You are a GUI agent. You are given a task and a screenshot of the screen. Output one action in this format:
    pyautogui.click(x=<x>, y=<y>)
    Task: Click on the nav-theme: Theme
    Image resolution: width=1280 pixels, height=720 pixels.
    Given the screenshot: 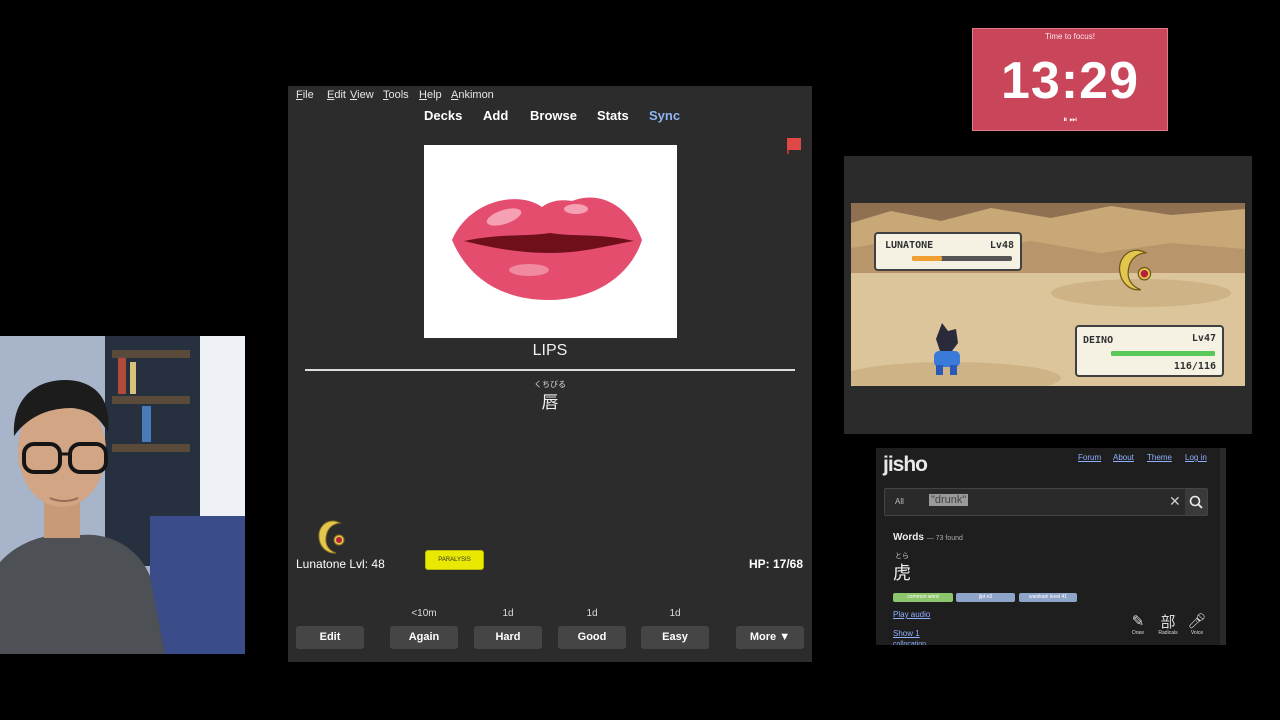 What is the action you would take?
    pyautogui.click(x=1159, y=457)
    